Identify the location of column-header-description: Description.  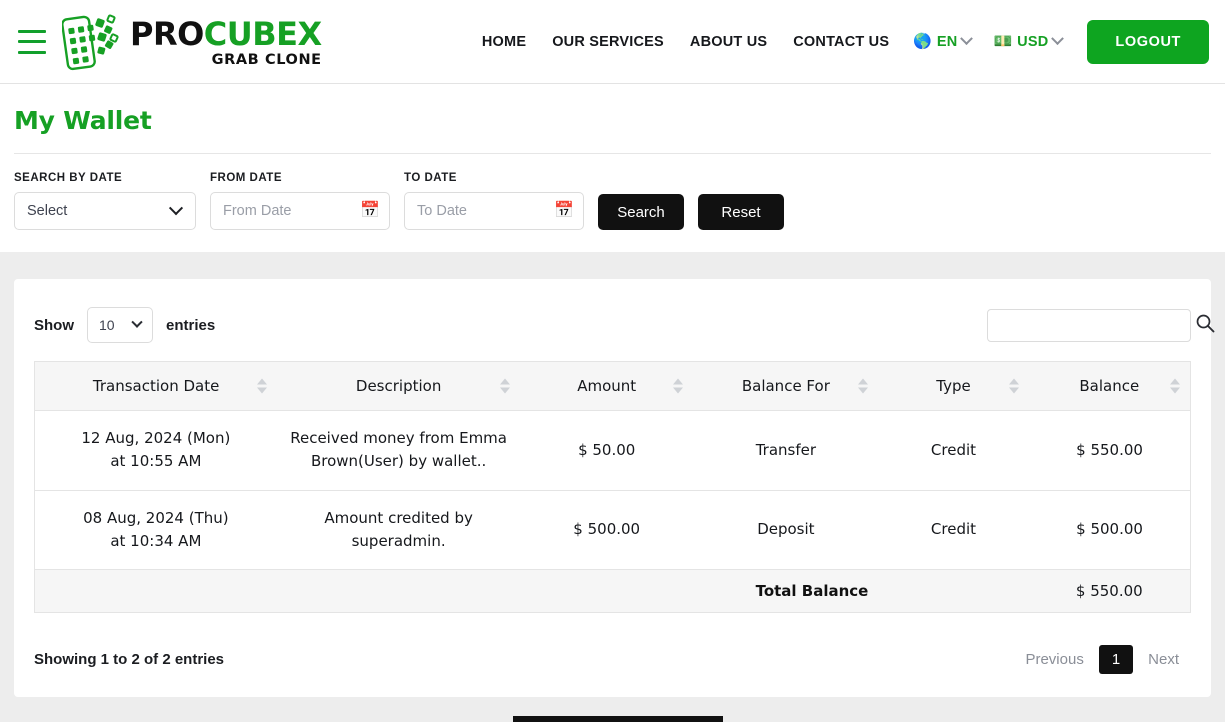
(398, 386).